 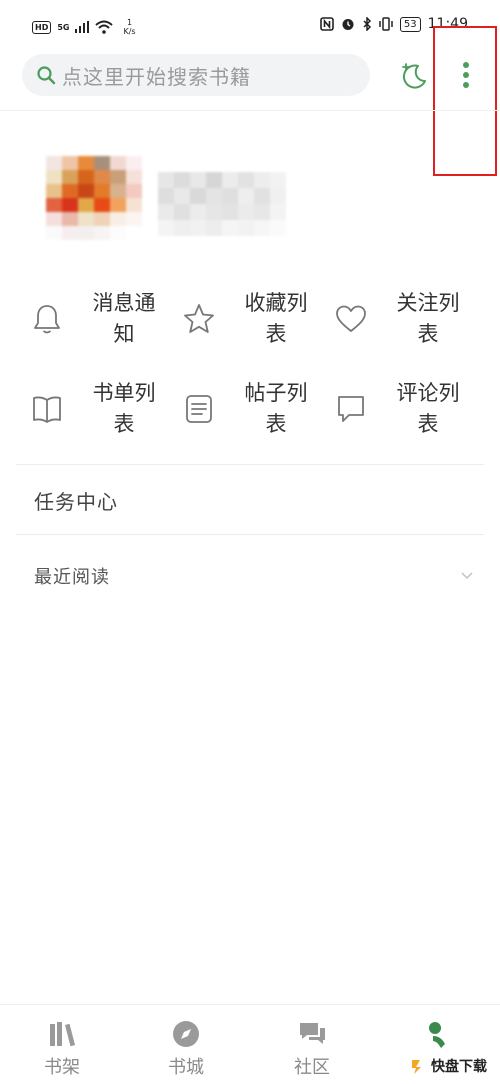 What do you see at coordinates (386, 24) in the screenshot?
I see `vibrate-icon` at bounding box center [386, 24].